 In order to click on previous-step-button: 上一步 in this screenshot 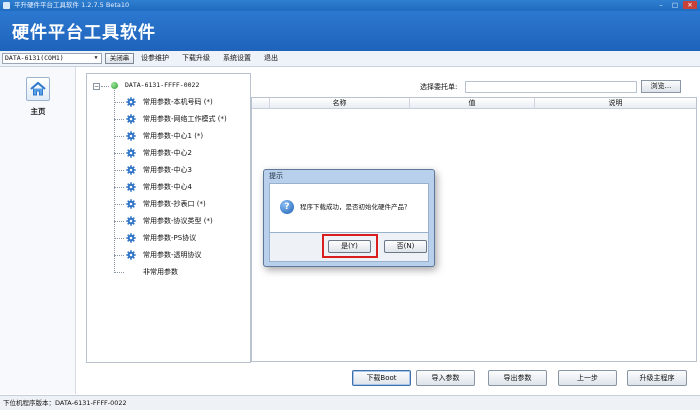, I will do `click(587, 378)`.